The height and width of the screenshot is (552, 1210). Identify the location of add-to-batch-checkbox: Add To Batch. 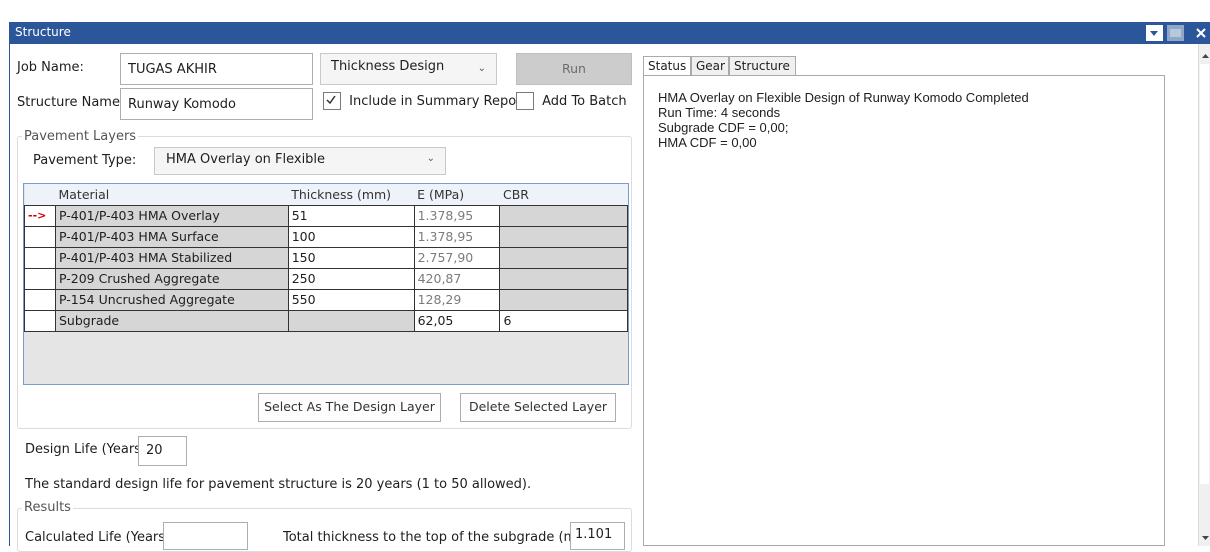
(571, 101).